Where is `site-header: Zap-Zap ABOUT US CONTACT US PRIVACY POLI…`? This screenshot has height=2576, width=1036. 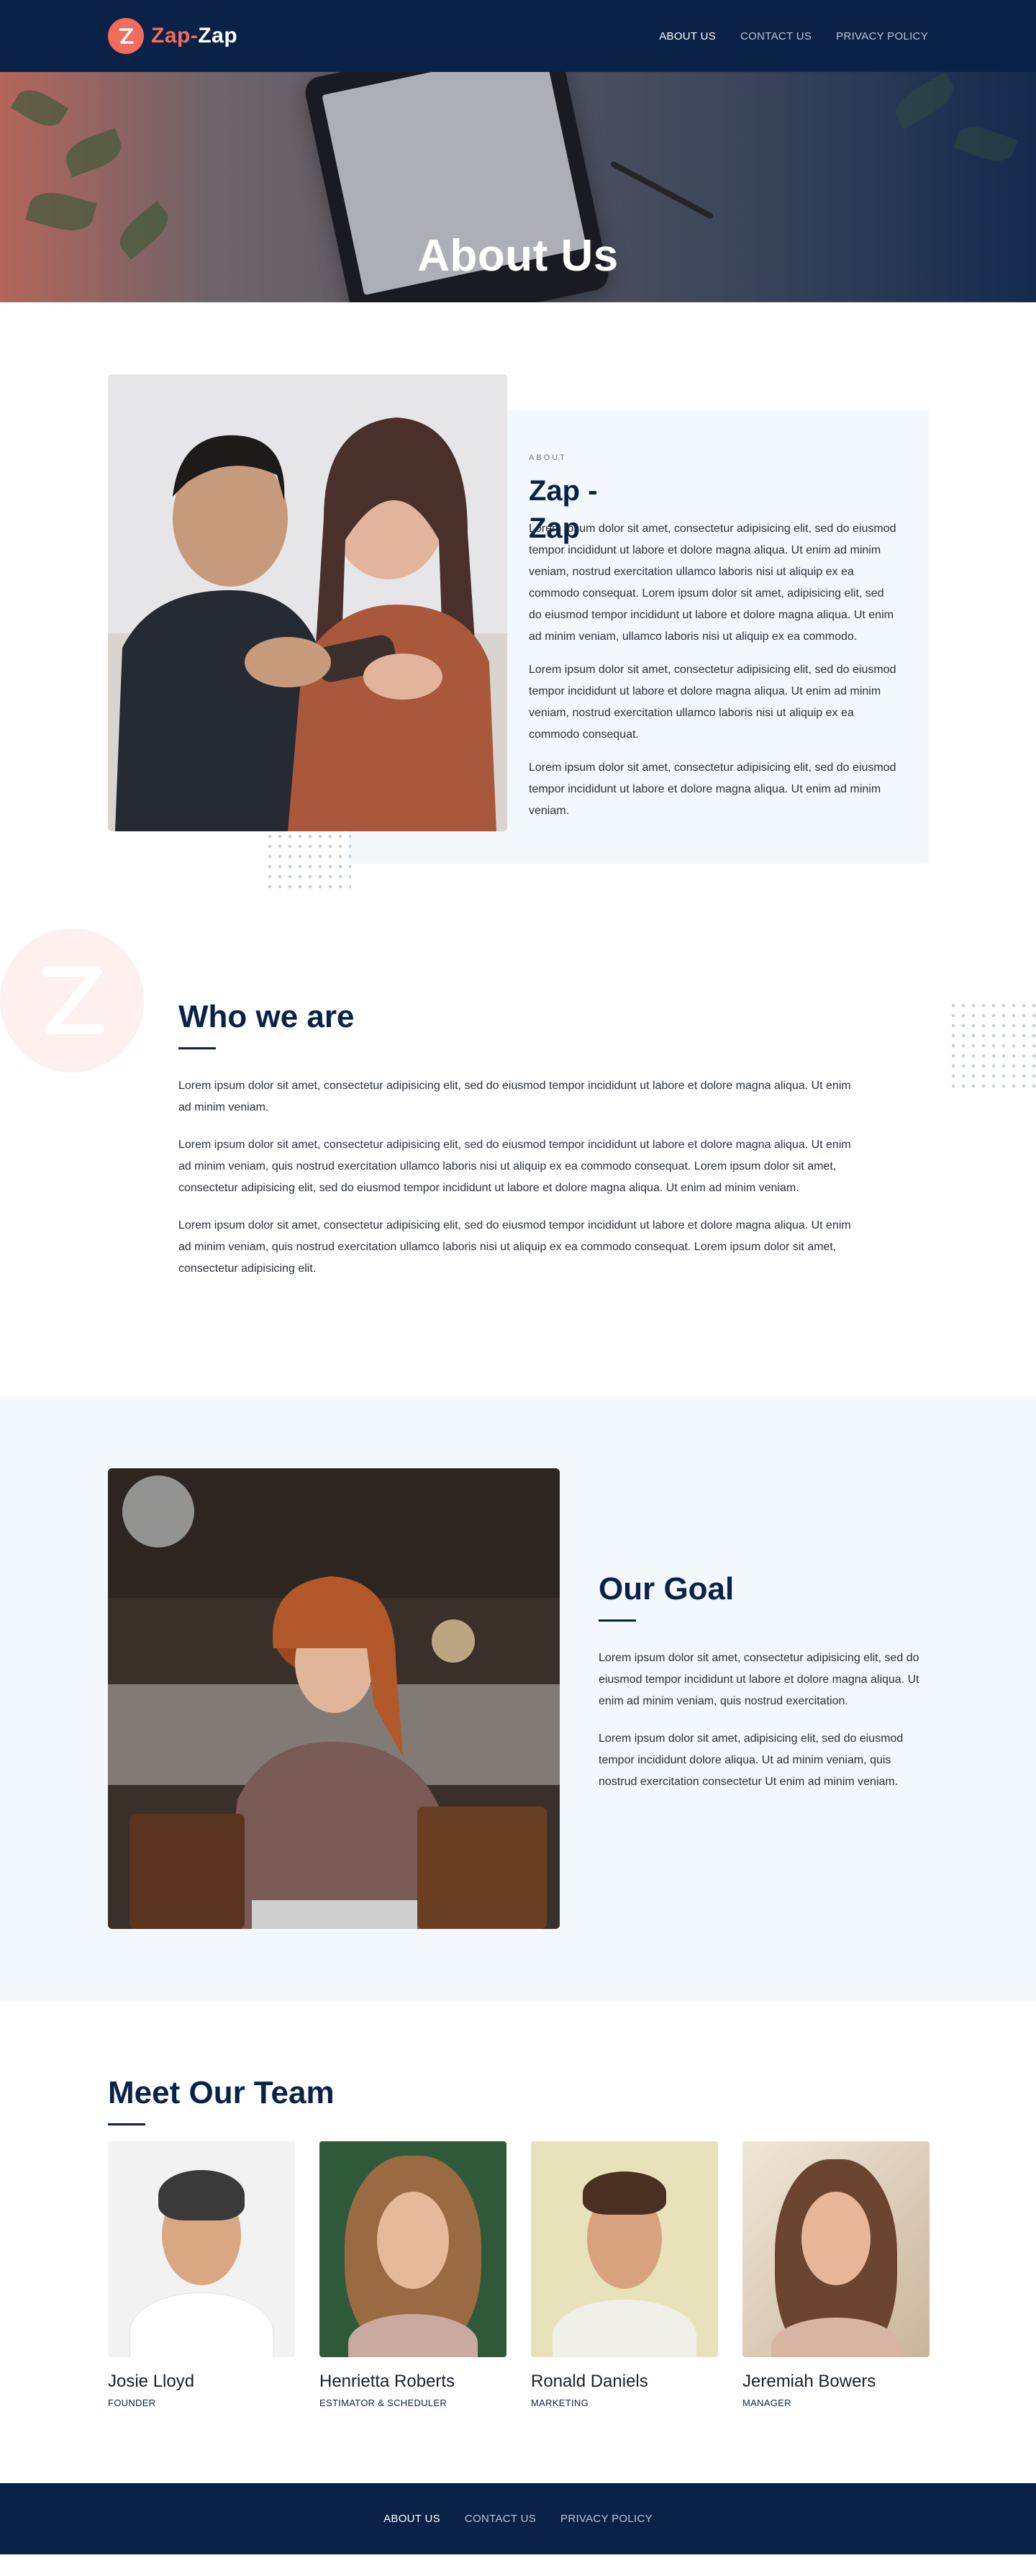 site-header: Zap-Zap ABOUT US CONTACT US PRIVACY POLI… is located at coordinates (518, 36).